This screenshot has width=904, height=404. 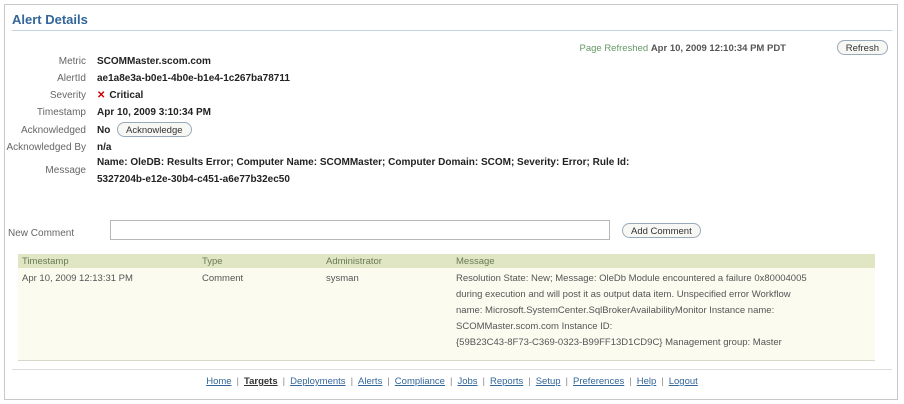 What do you see at coordinates (420, 381) in the screenshot?
I see `footer-link-compliance: Compliance` at bounding box center [420, 381].